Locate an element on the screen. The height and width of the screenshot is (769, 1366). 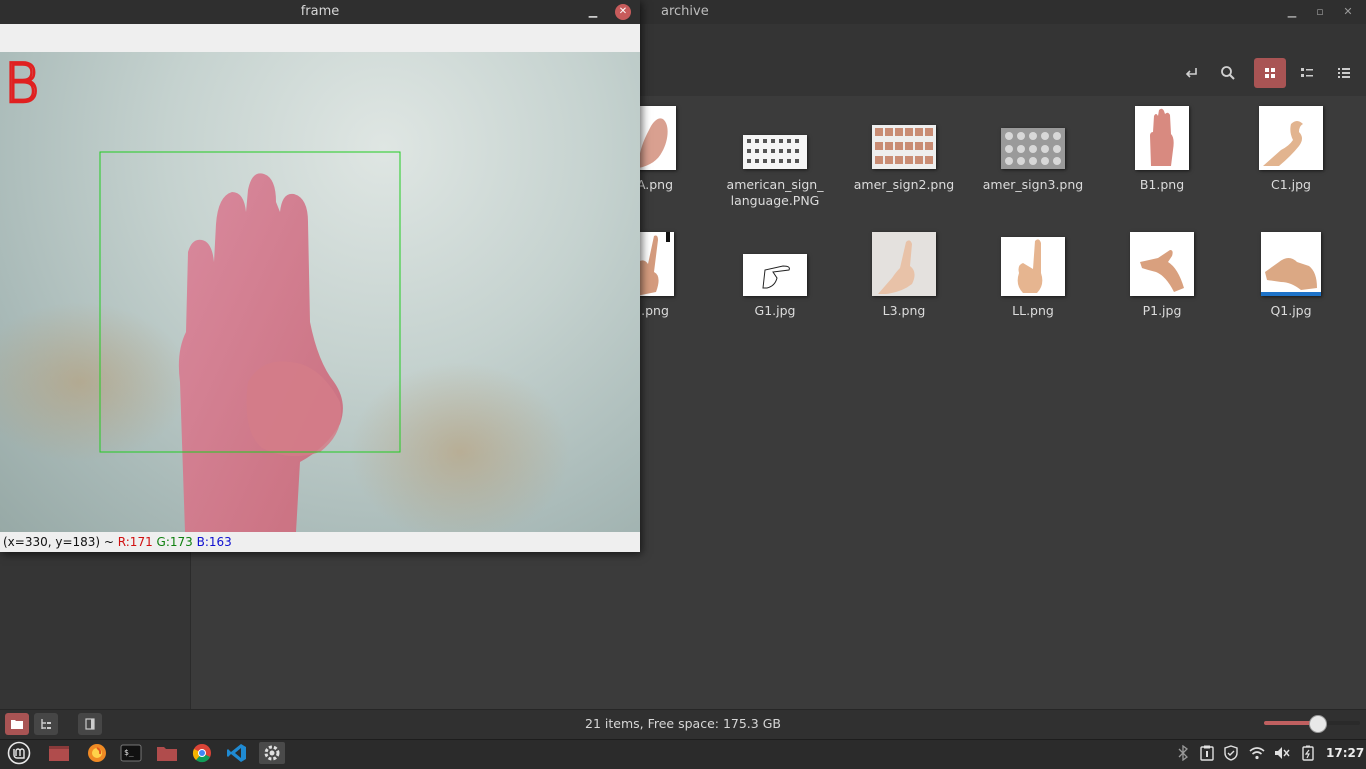
compact-view-icon is located at coordinates (1307, 72).